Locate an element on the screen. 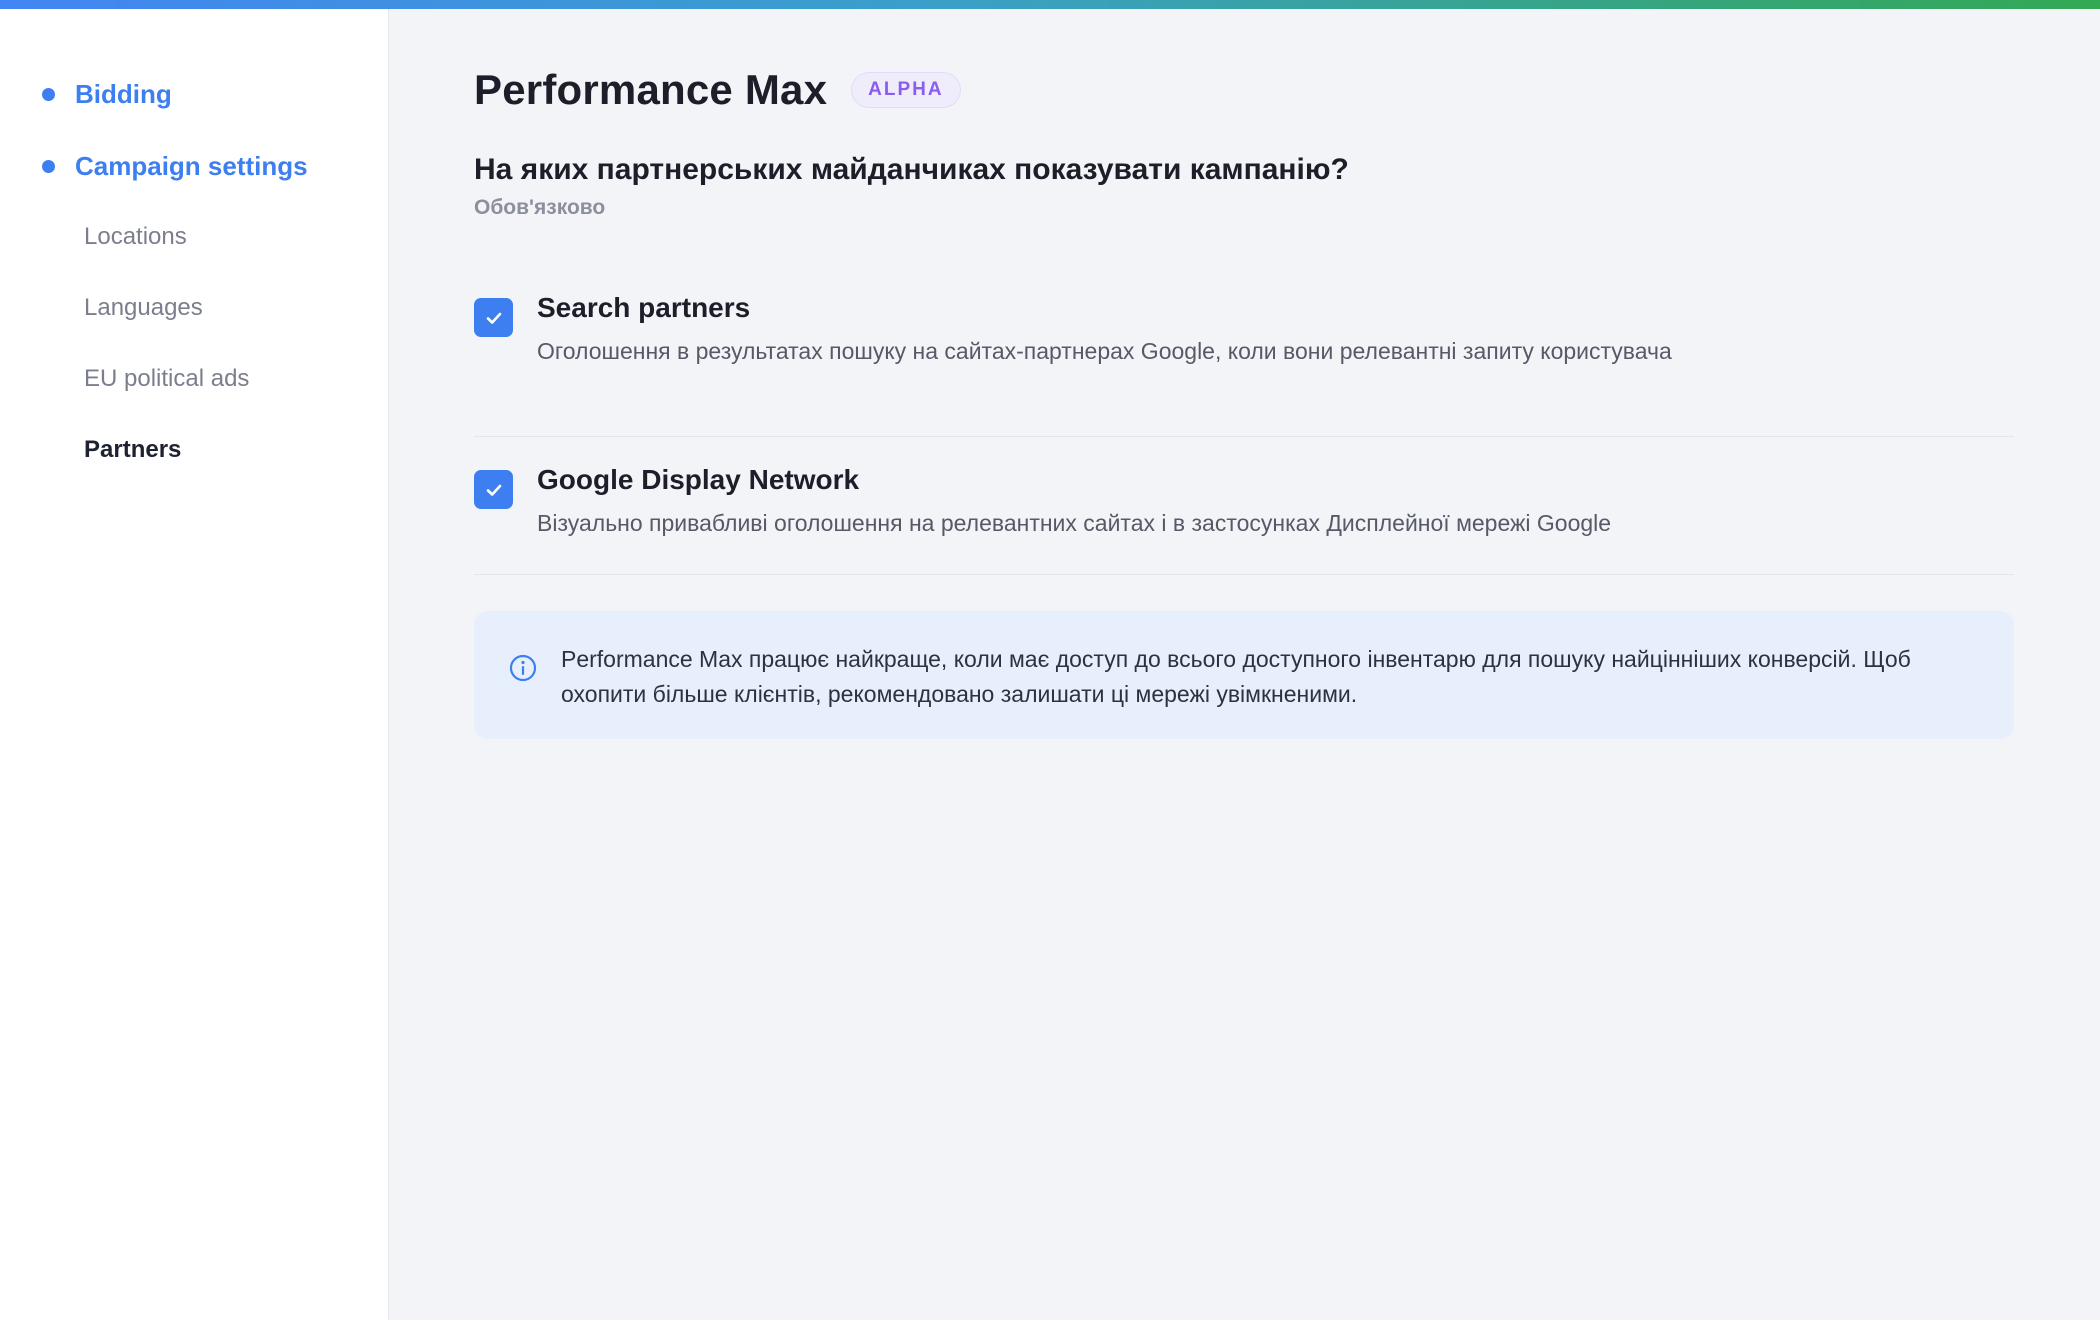 The width and height of the screenshot is (2100, 1320). sidebar-section-label: Bidding is located at coordinates (123, 93).